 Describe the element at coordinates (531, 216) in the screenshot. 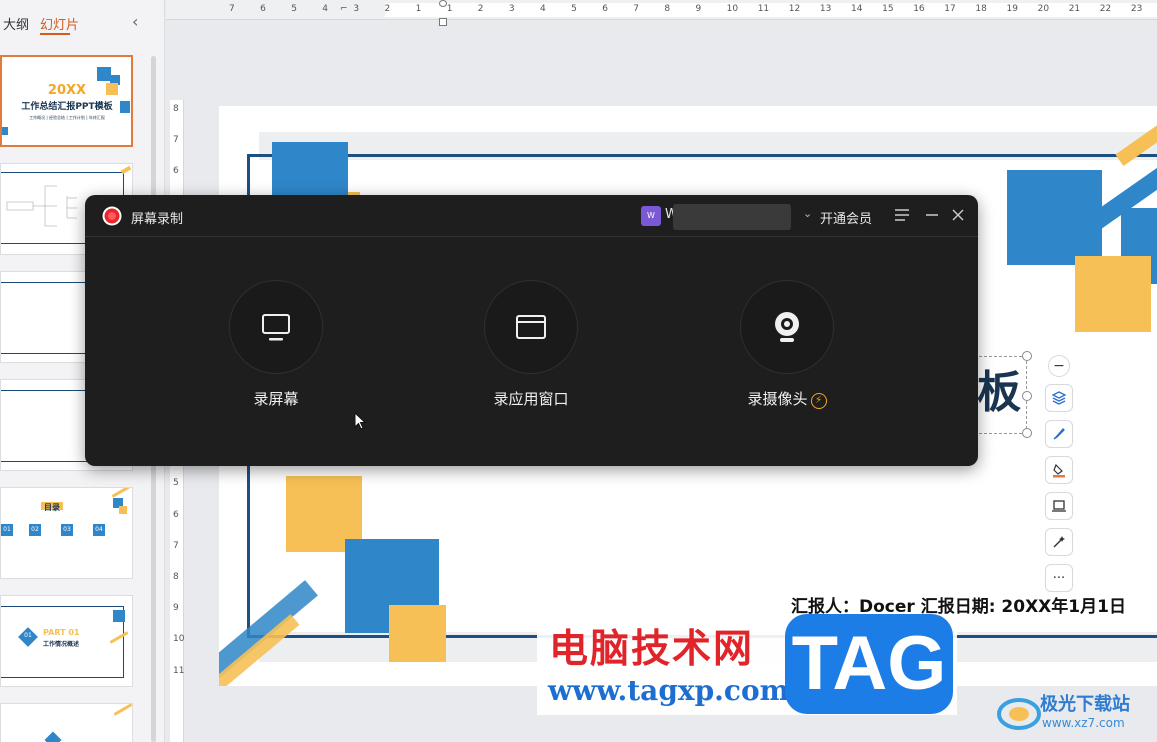

I see `recorder-titlebar: 屏幕录制 W W ⌄ 开通会员` at that location.